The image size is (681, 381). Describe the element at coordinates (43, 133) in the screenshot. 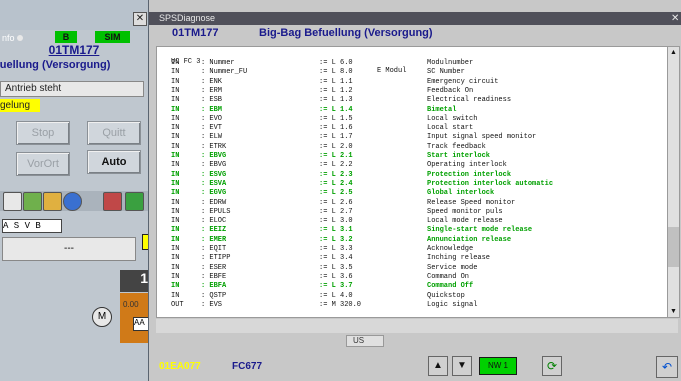

I see `stop-button: Stop` at that location.